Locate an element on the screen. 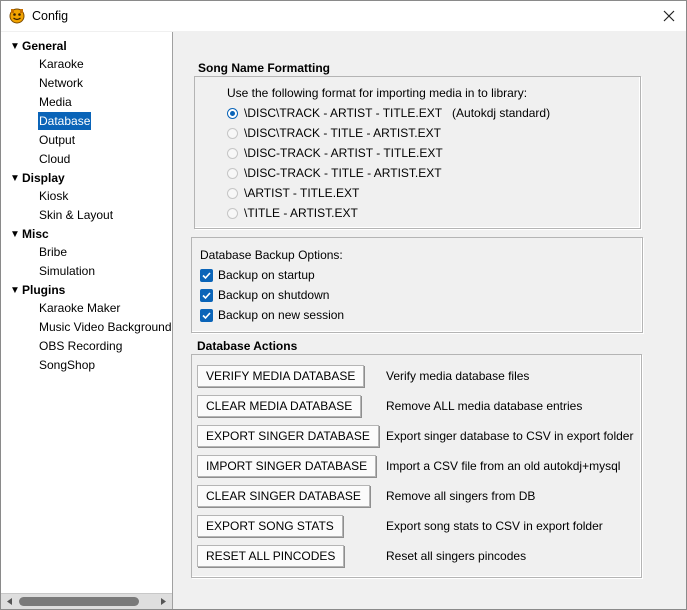 Image resolution: width=687 pixels, height=610 pixels. tree-item-database: Database is located at coordinates (65, 121).